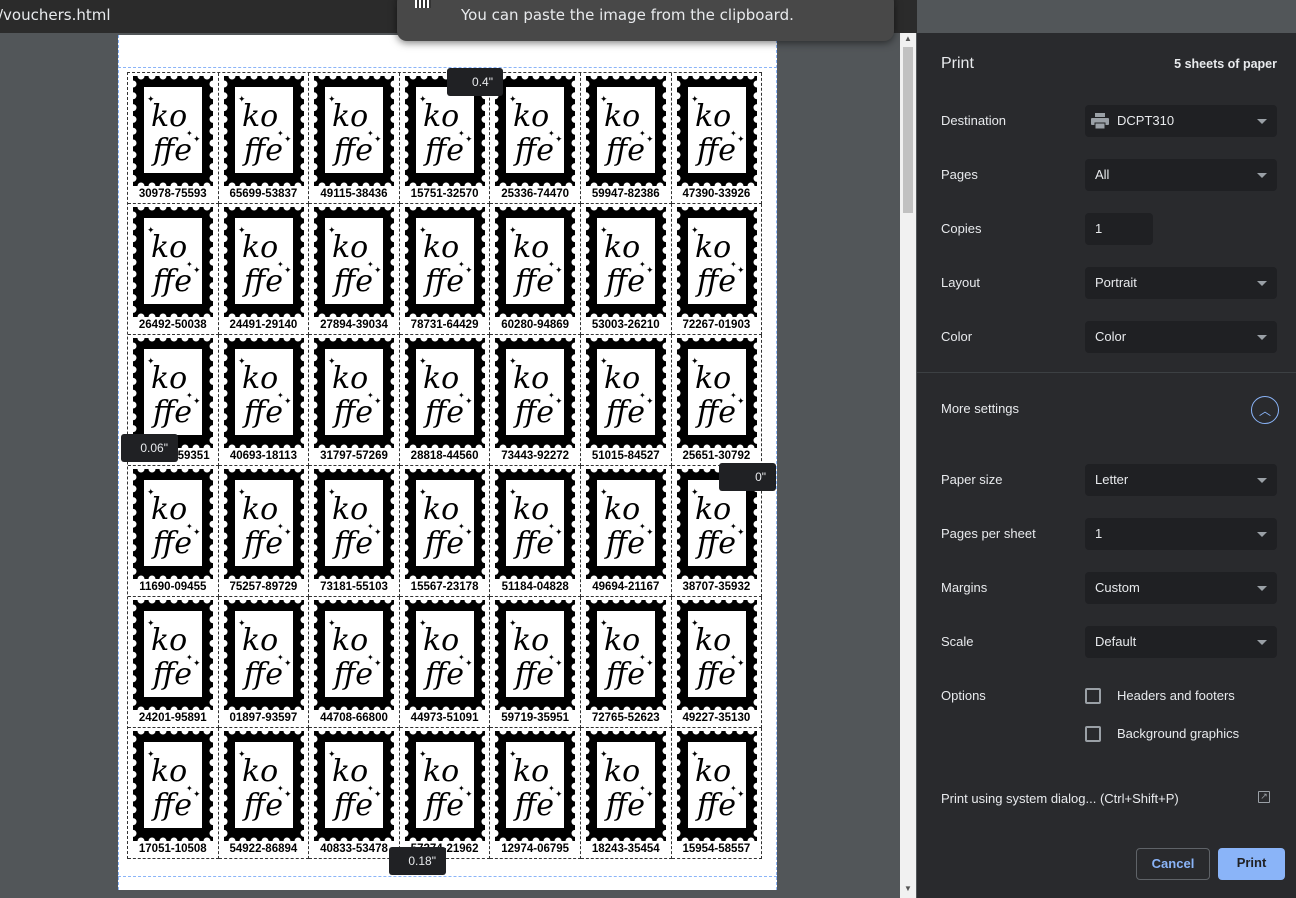  What do you see at coordinates (447, 876) in the screenshot?
I see `bottom-margin-line` at bounding box center [447, 876].